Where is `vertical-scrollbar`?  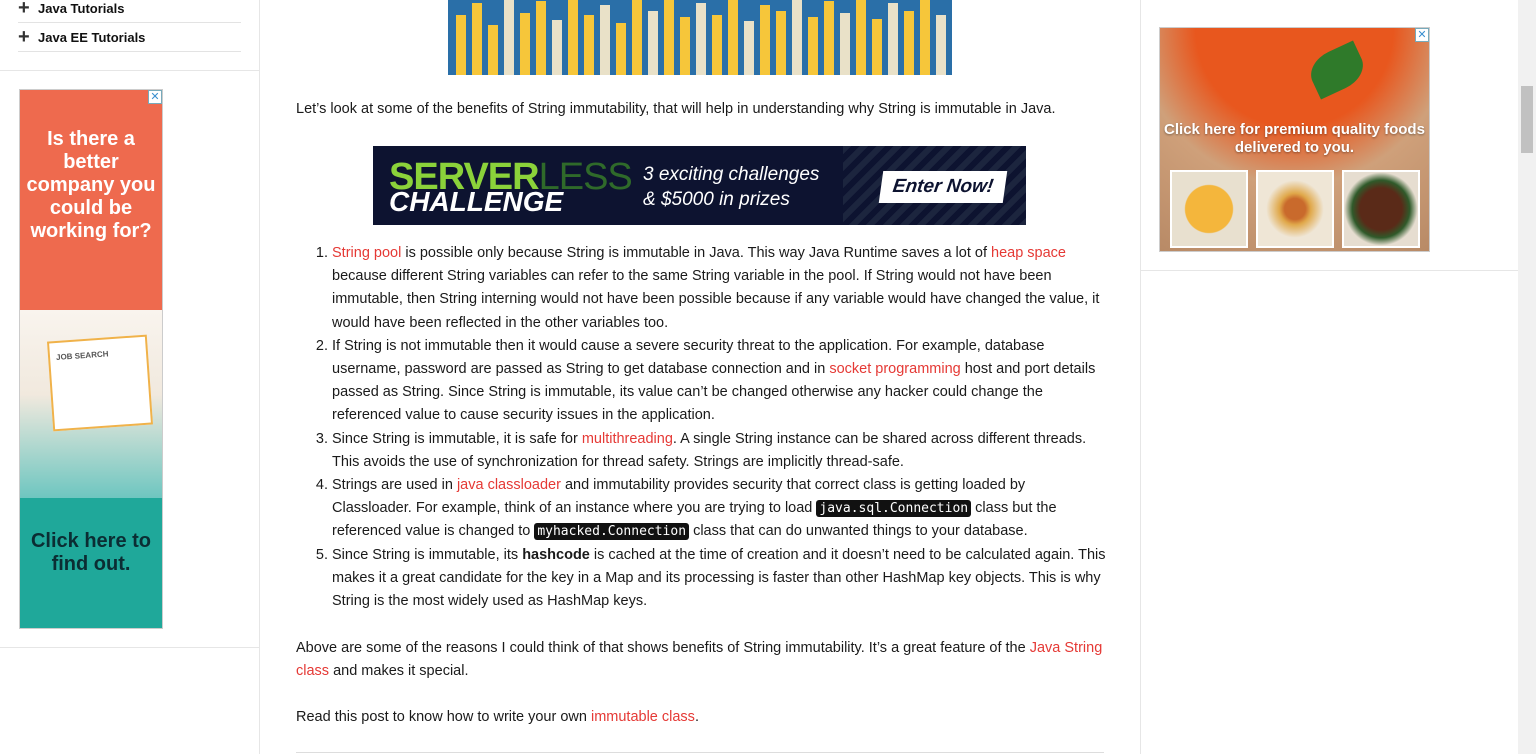
vertical-scrollbar is located at coordinates (1527, 377).